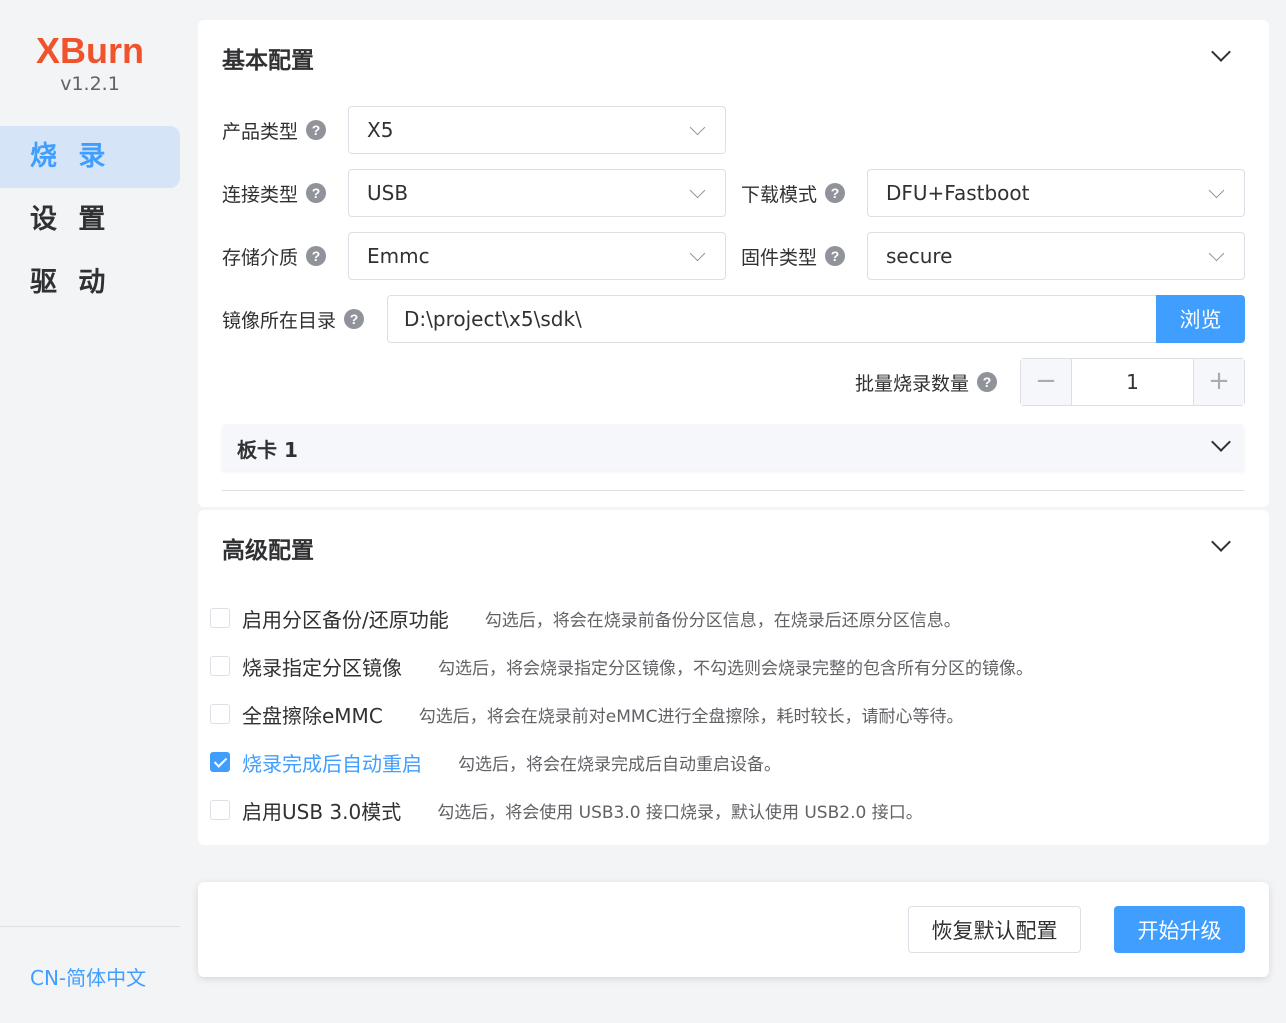 This screenshot has width=1286, height=1023. What do you see at coordinates (1200, 319) in the screenshot?
I see `browse-button: 浏览` at bounding box center [1200, 319].